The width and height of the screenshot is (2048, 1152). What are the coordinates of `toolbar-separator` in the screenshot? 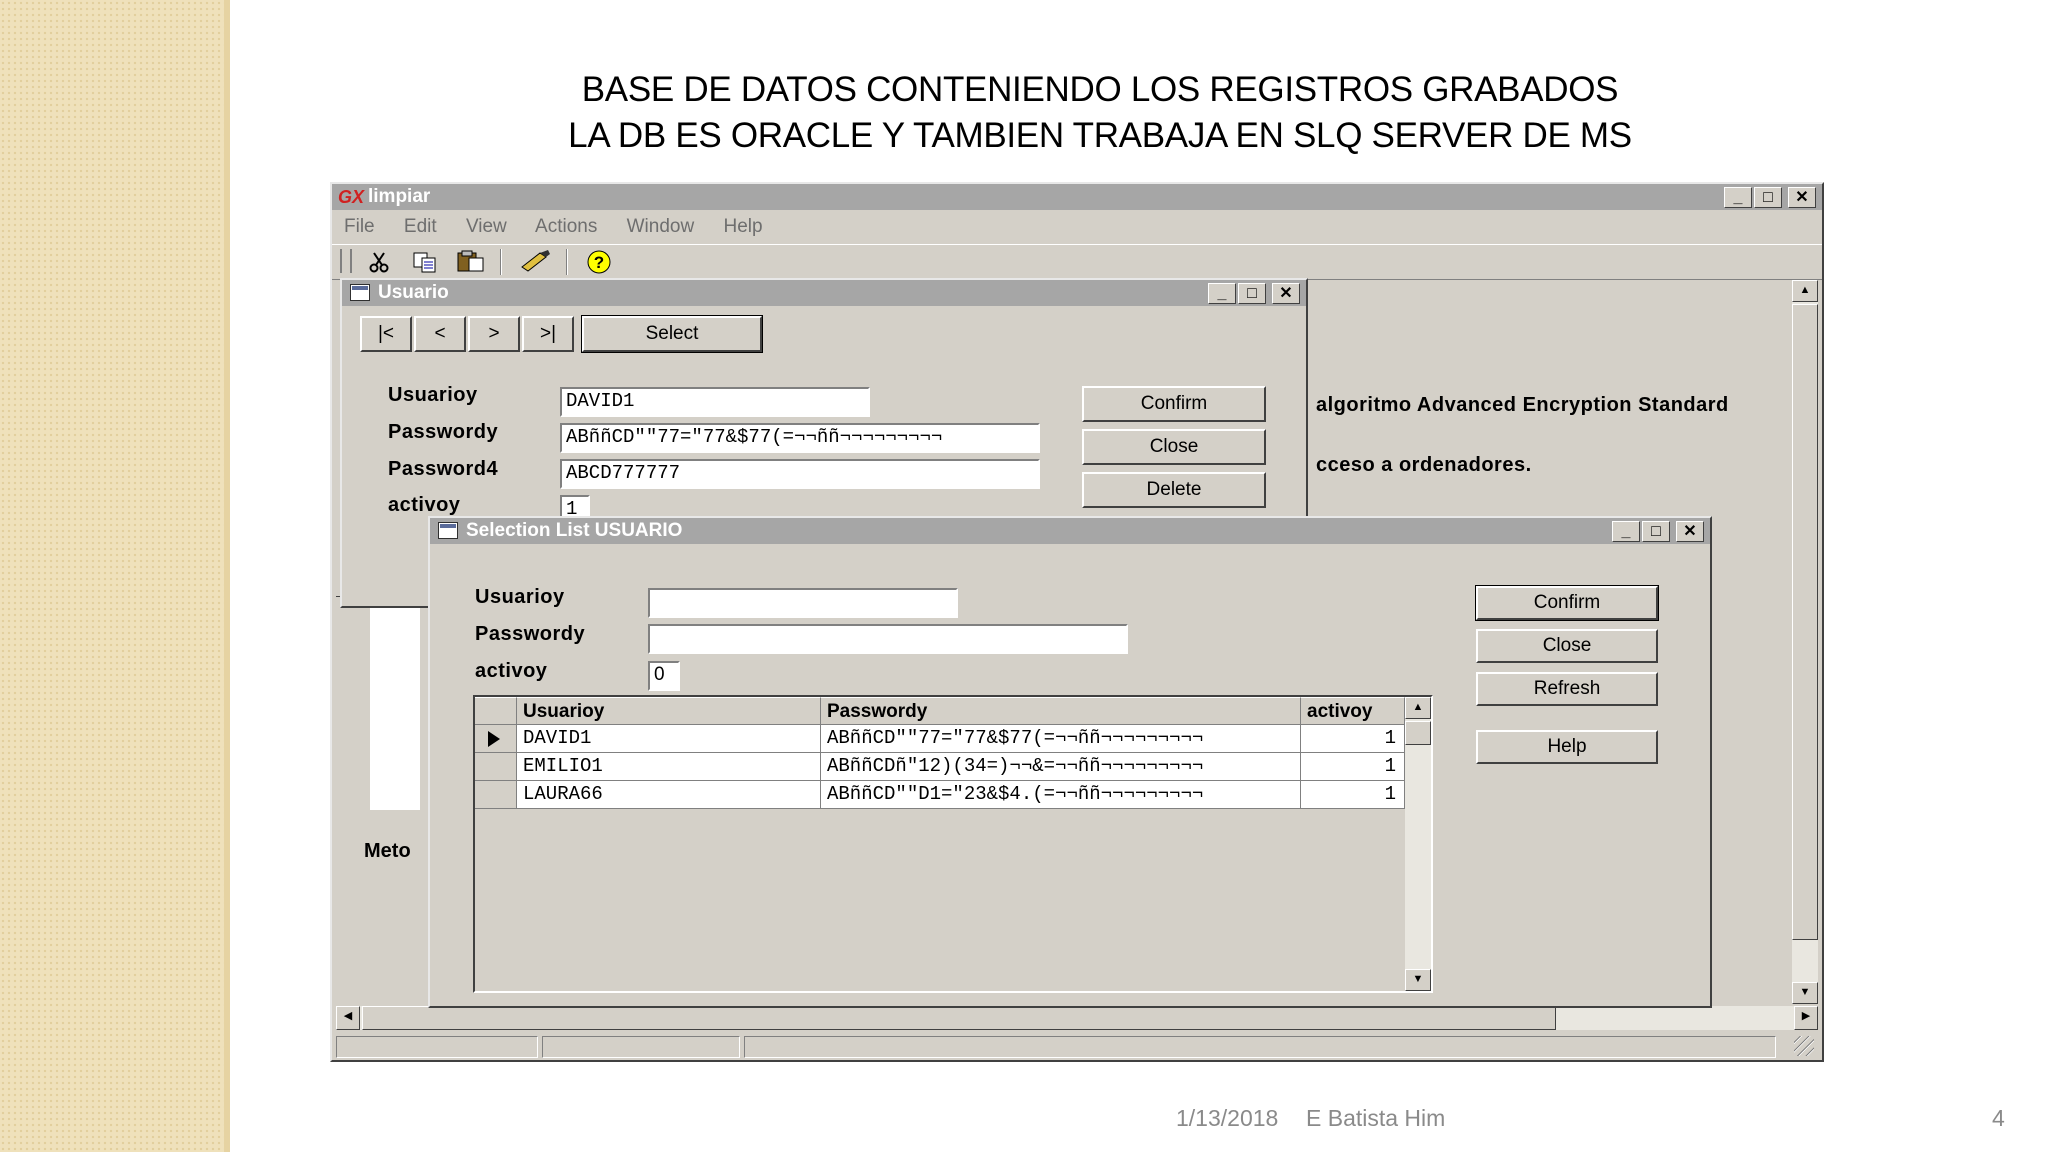 It's located at (501, 262).